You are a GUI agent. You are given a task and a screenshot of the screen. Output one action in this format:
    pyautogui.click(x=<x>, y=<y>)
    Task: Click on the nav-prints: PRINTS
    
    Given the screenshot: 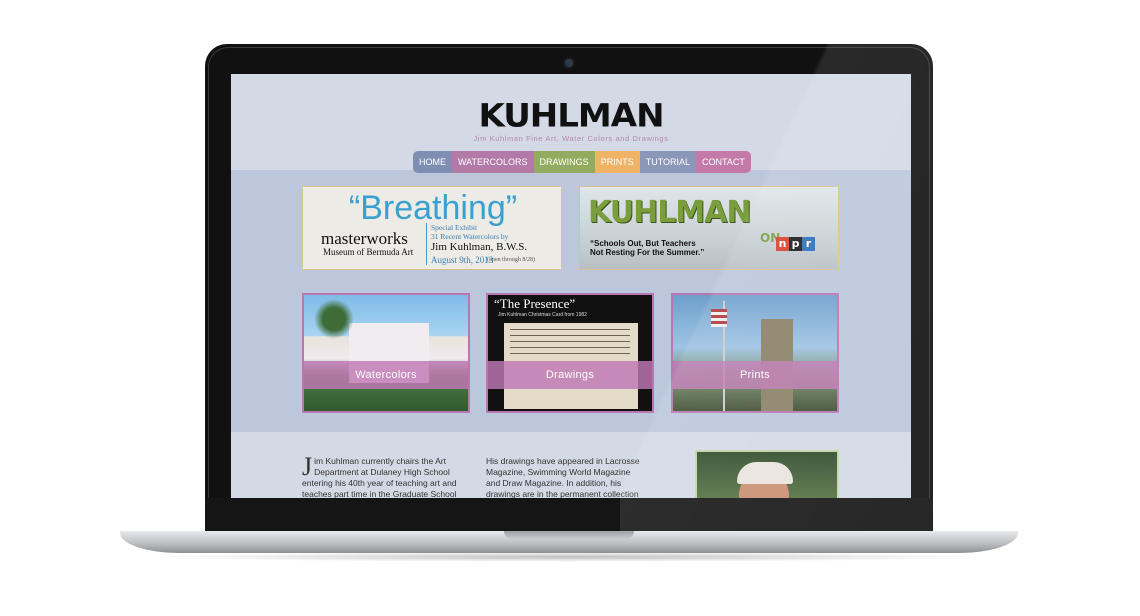 What is the action you would take?
    pyautogui.click(x=617, y=162)
    